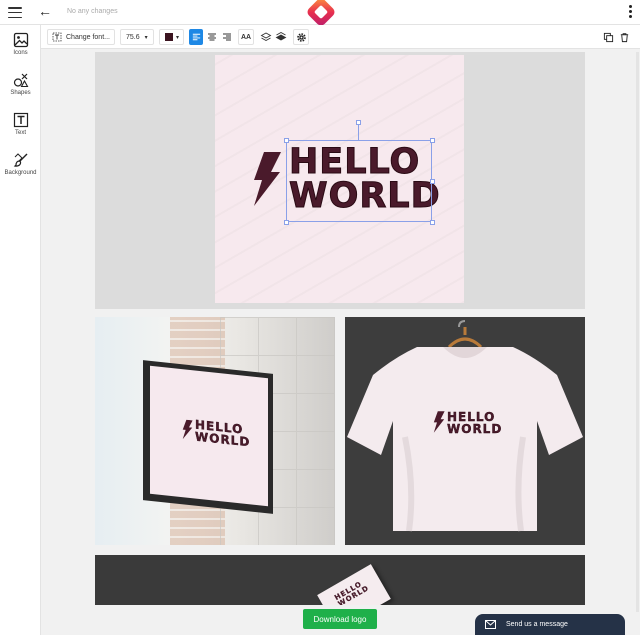  What do you see at coordinates (20, 133) in the screenshot?
I see `sidebar-item-label: Text` at bounding box center [20, 133].